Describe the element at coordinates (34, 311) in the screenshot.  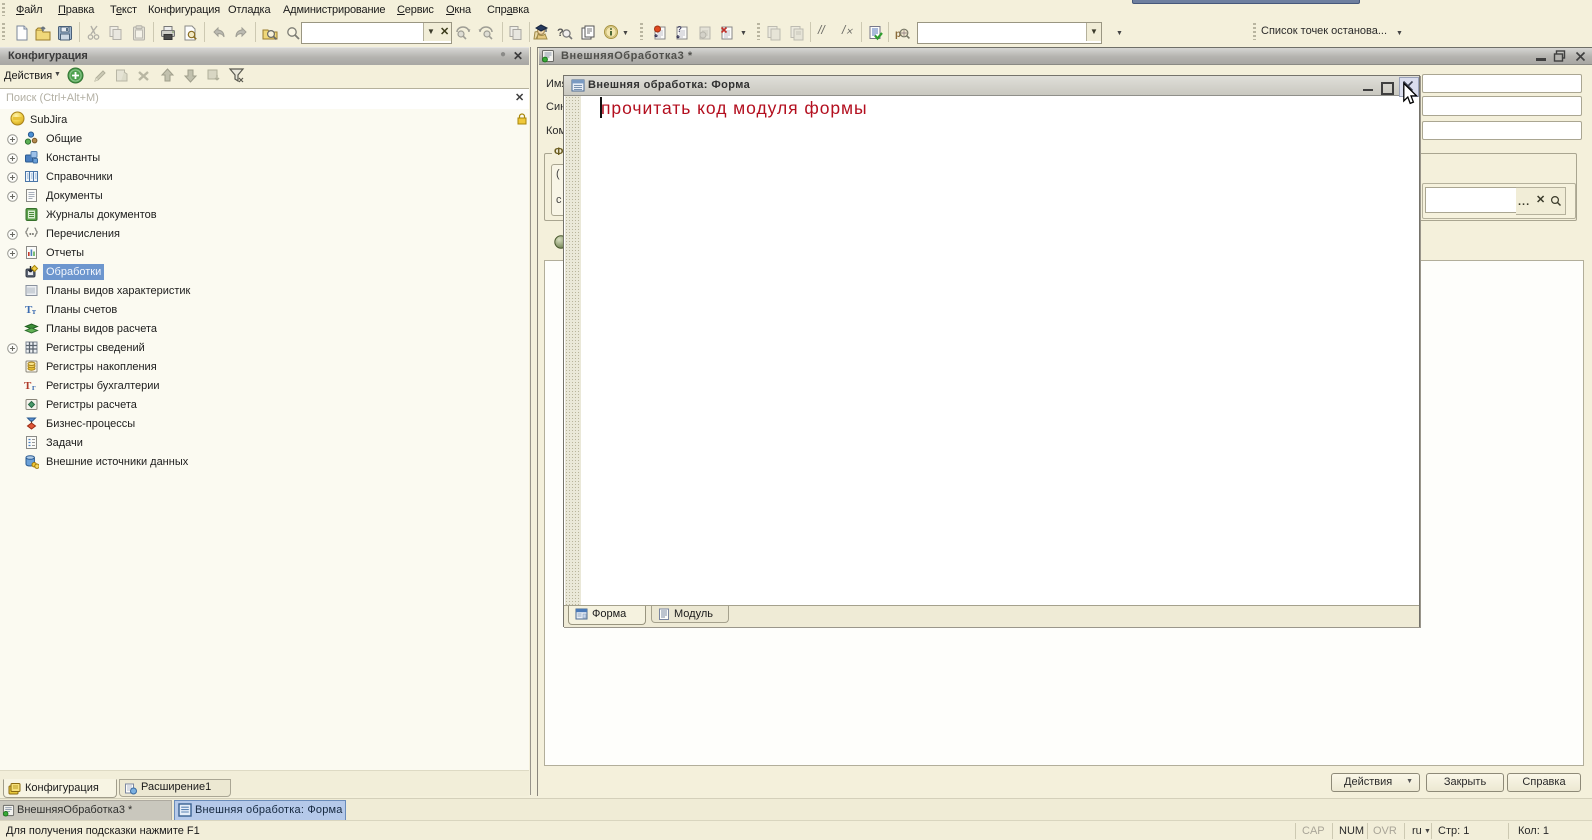
I see `svg-text: т` at that location.